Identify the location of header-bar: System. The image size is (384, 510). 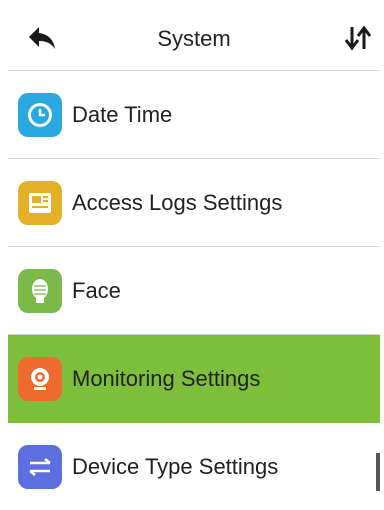
(194, 39).